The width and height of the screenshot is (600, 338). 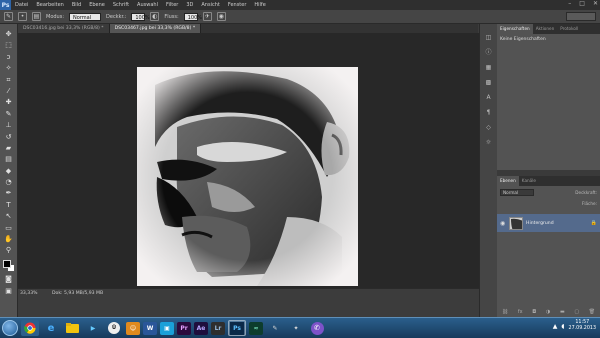 What do you see at coordinates (517, 192) in the screenshot?
I see `blend-mode-select: Normal` at bounding box center [517, 192].